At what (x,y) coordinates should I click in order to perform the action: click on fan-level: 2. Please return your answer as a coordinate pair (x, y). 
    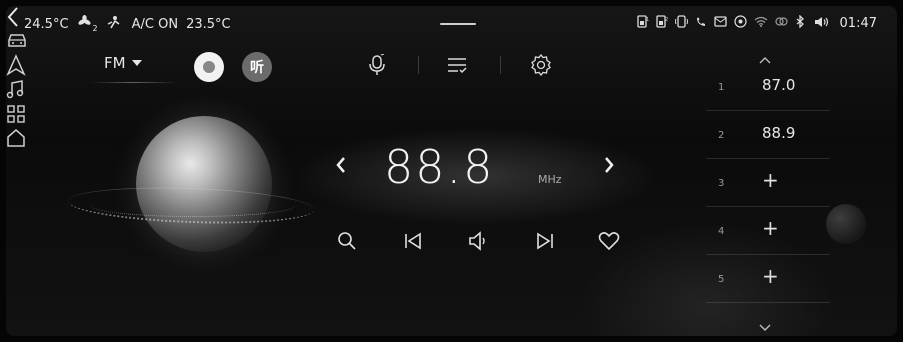
    Looking at the image, I should click on (95, 28).